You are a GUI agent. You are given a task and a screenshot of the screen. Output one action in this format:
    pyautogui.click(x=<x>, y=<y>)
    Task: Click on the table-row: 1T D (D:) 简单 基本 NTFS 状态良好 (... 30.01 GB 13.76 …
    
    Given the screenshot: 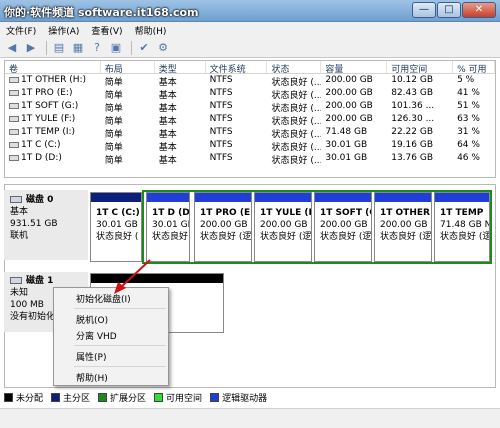 What is the action you would take?
    pyautogui.click(x=250, y=158)
    